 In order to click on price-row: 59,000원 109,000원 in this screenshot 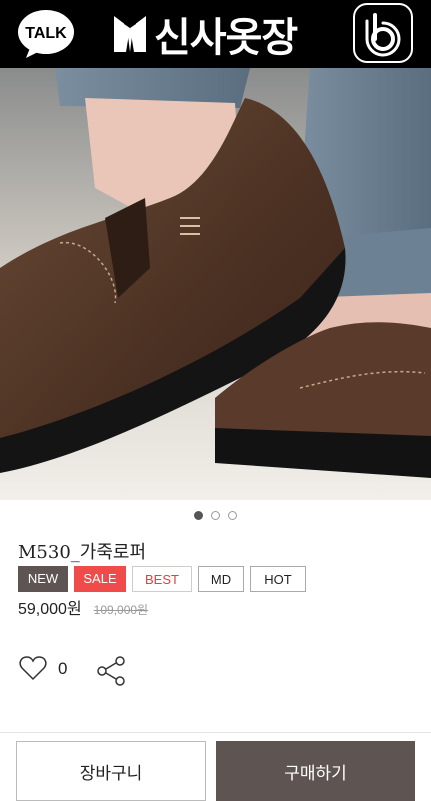, I will do `click(83, 607)`.